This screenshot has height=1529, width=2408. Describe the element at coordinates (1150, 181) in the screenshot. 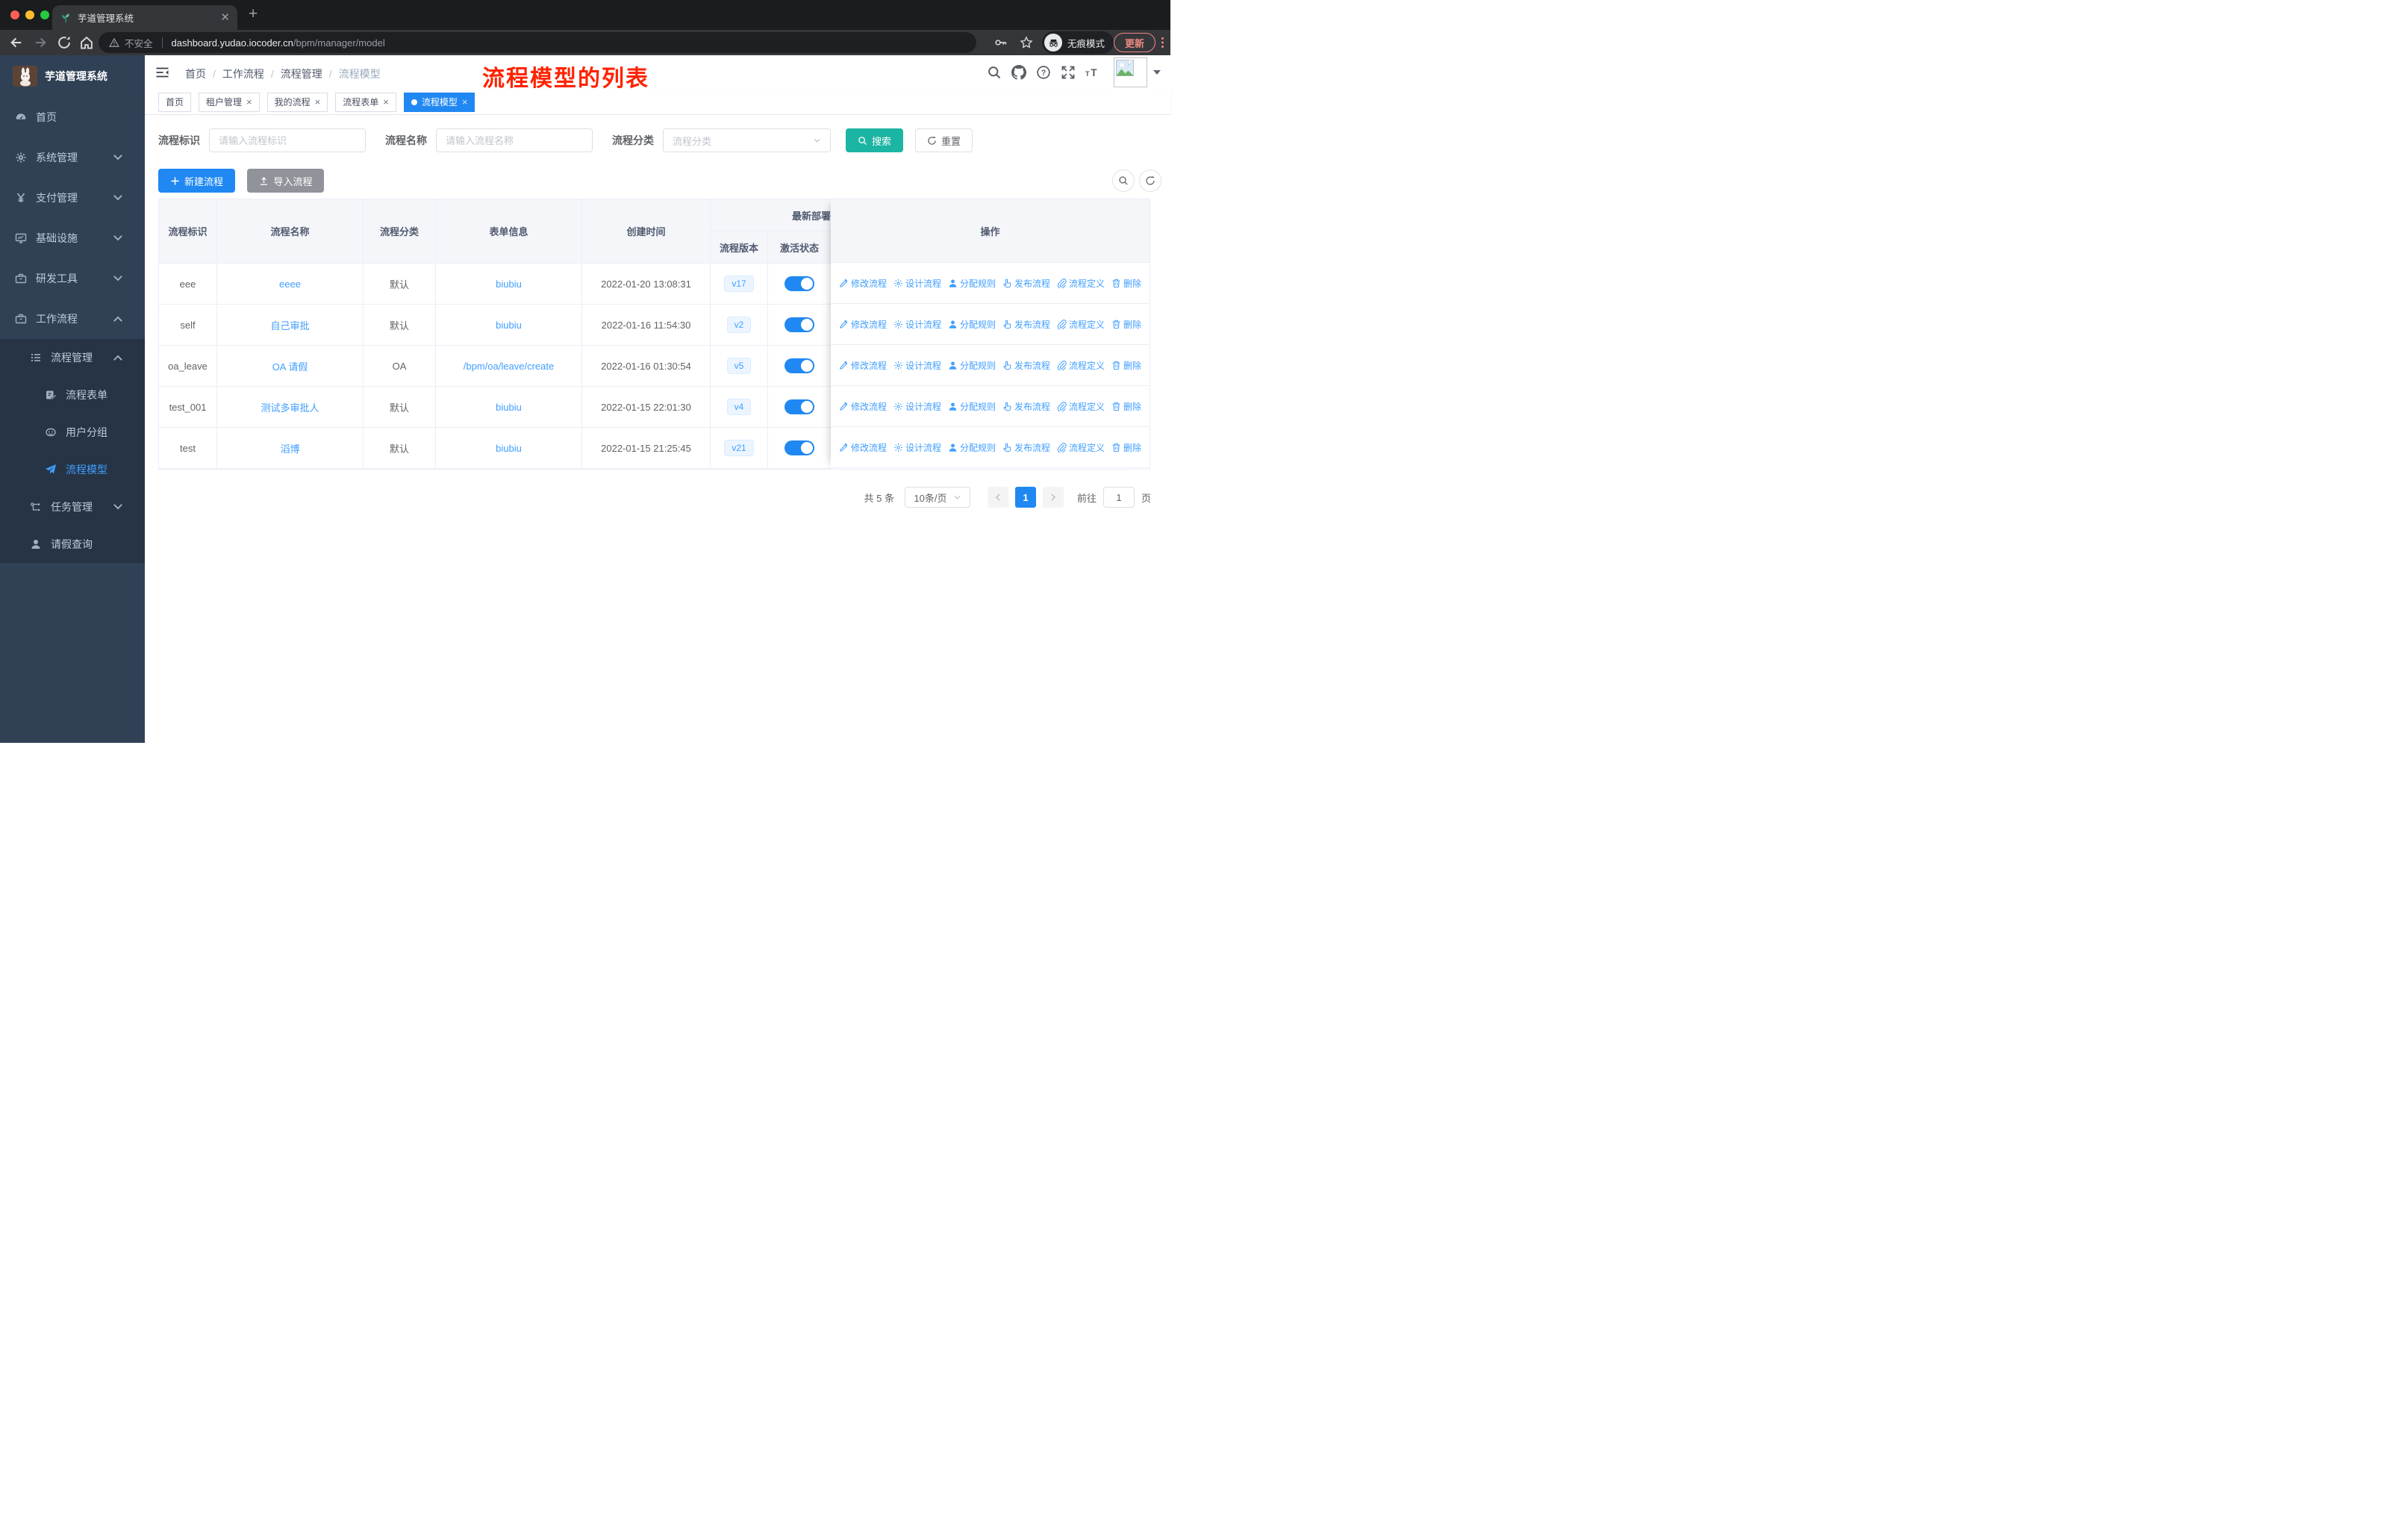

I see `refresh-table-button` at that location.